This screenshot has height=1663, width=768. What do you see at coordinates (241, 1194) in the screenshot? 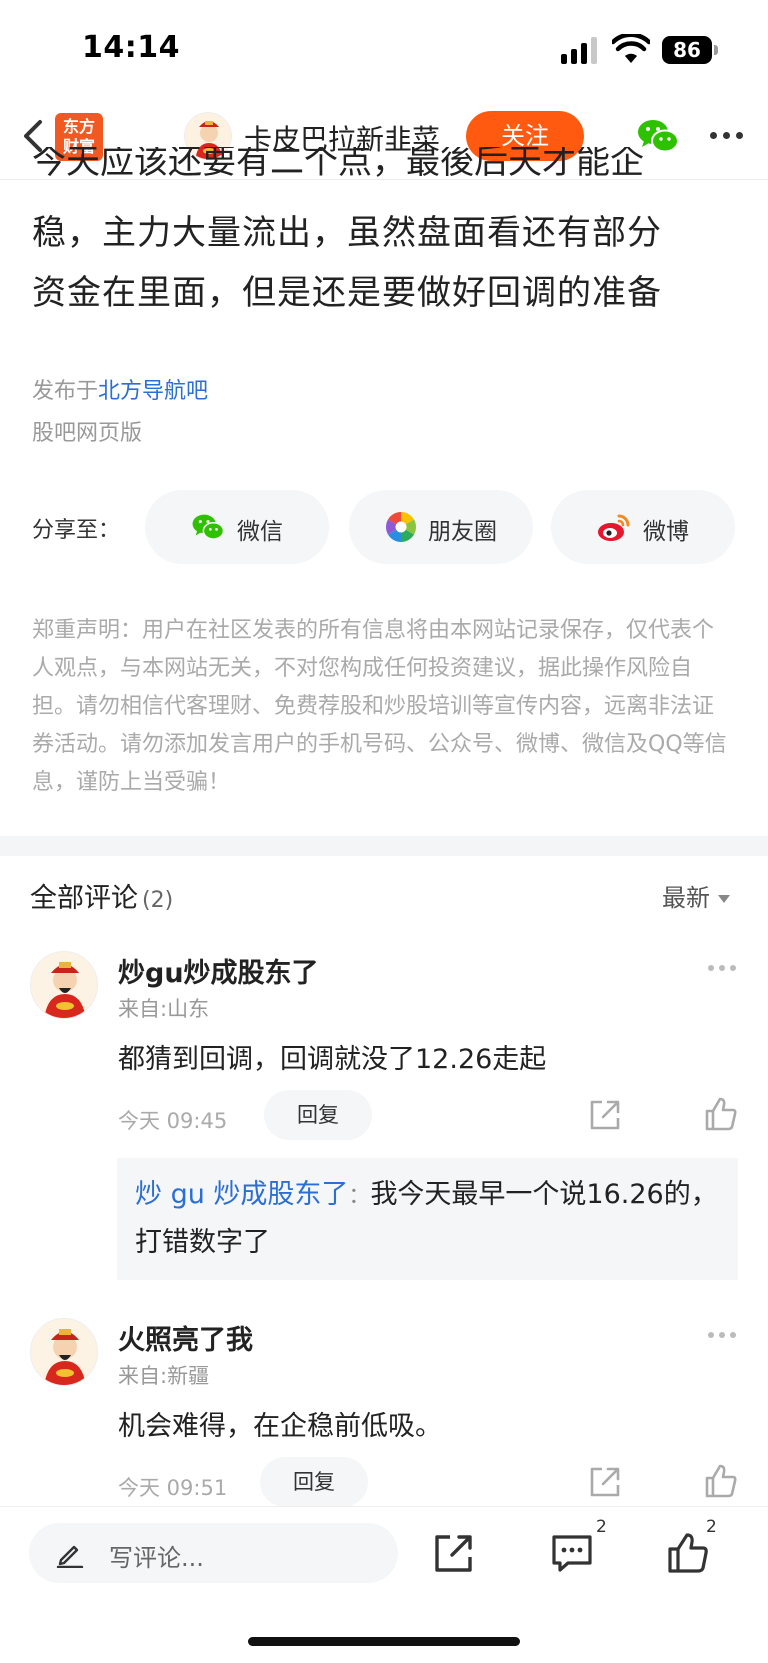
I see `reply-author: 炒 gu 炒成股东了` at bounding box center [241, 1194].